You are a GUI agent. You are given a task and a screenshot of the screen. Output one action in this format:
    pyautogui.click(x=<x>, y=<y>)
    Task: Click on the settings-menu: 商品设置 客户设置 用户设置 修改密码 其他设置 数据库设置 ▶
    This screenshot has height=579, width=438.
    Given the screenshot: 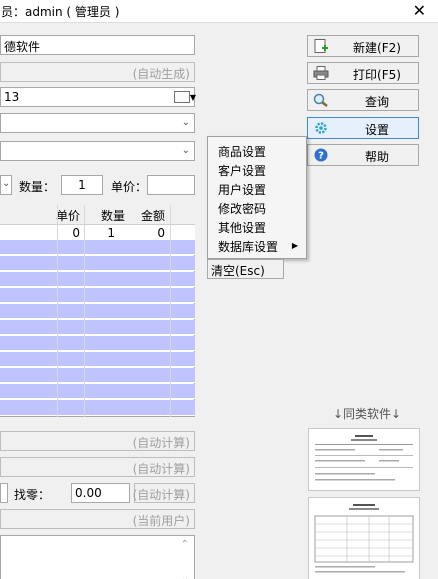 What is the action you would take?
    pyautogui.click(x=257, y=197)
    